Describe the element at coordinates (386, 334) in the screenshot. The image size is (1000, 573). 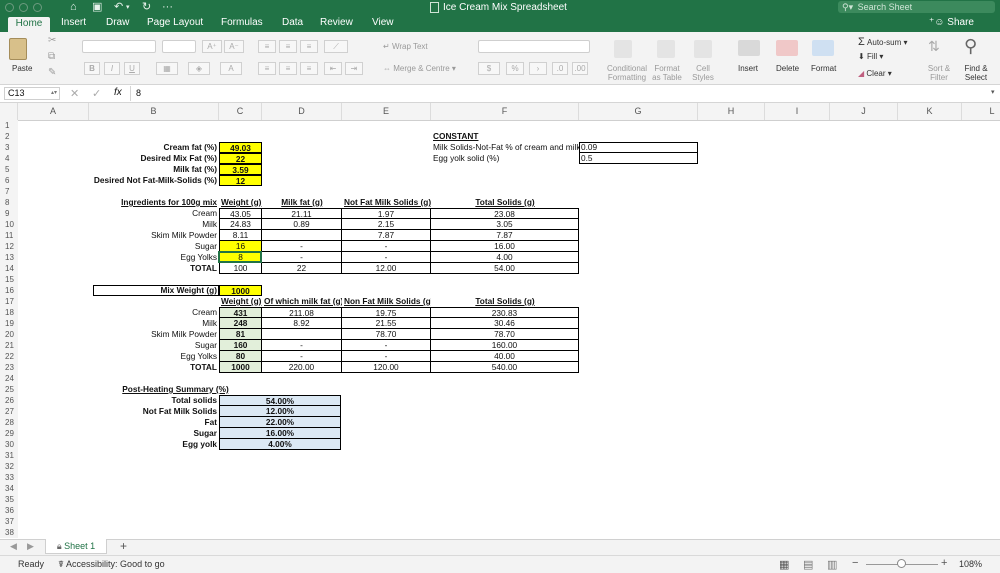
I see `table2-nfms: 78.70` at that location.